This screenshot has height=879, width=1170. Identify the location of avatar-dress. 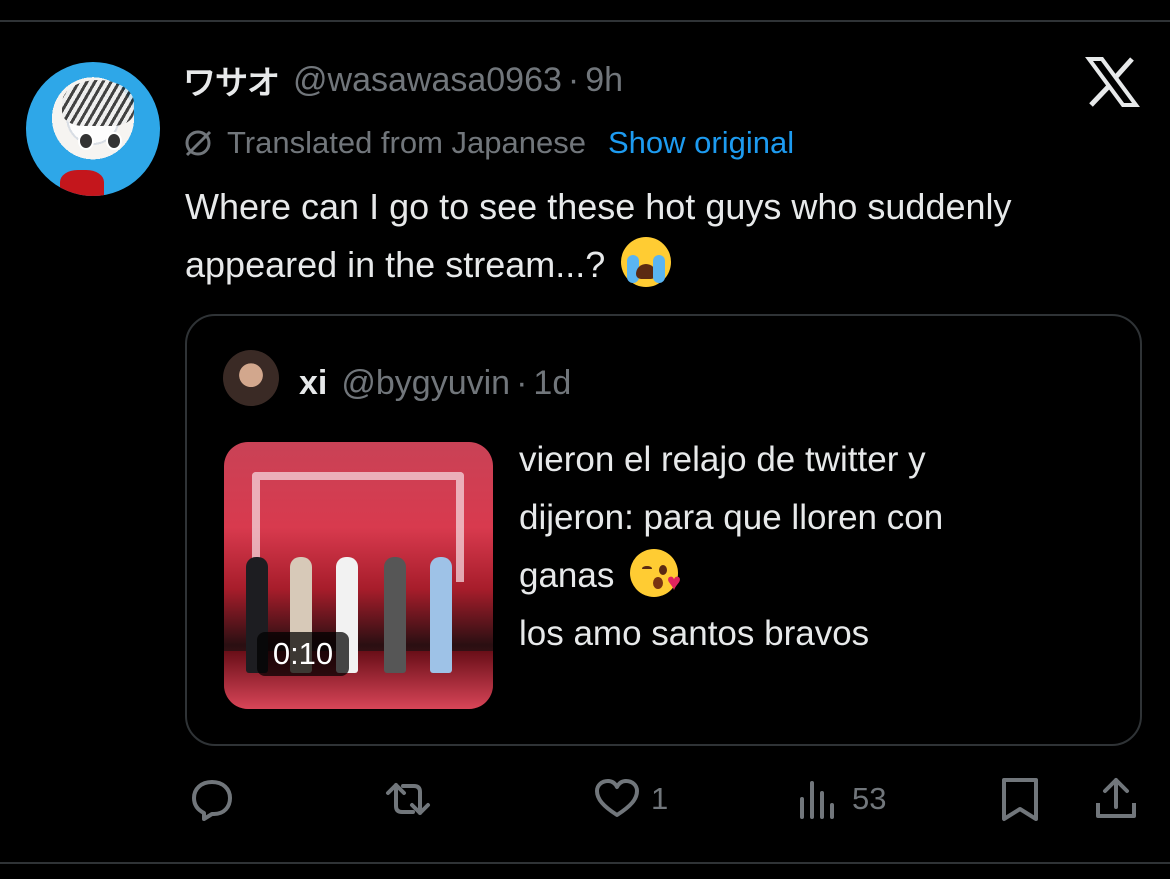
(82, 183).